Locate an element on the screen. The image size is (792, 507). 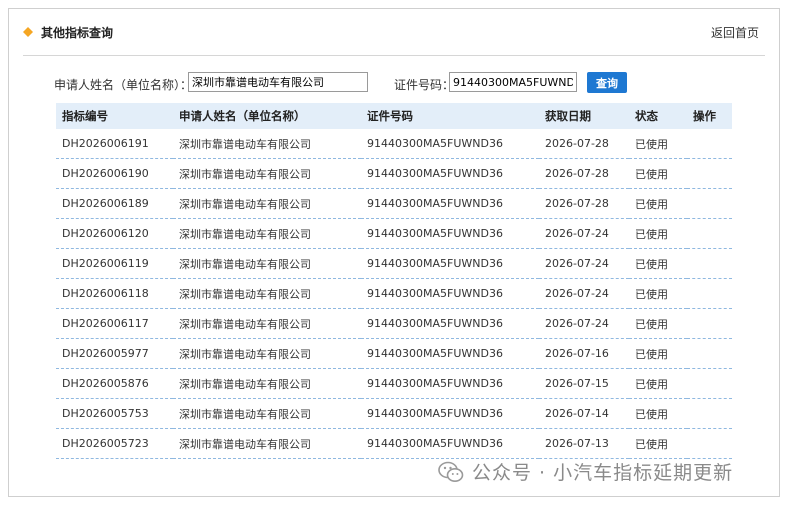
diamond-arrow-icon is located at coordinates (28, 32).